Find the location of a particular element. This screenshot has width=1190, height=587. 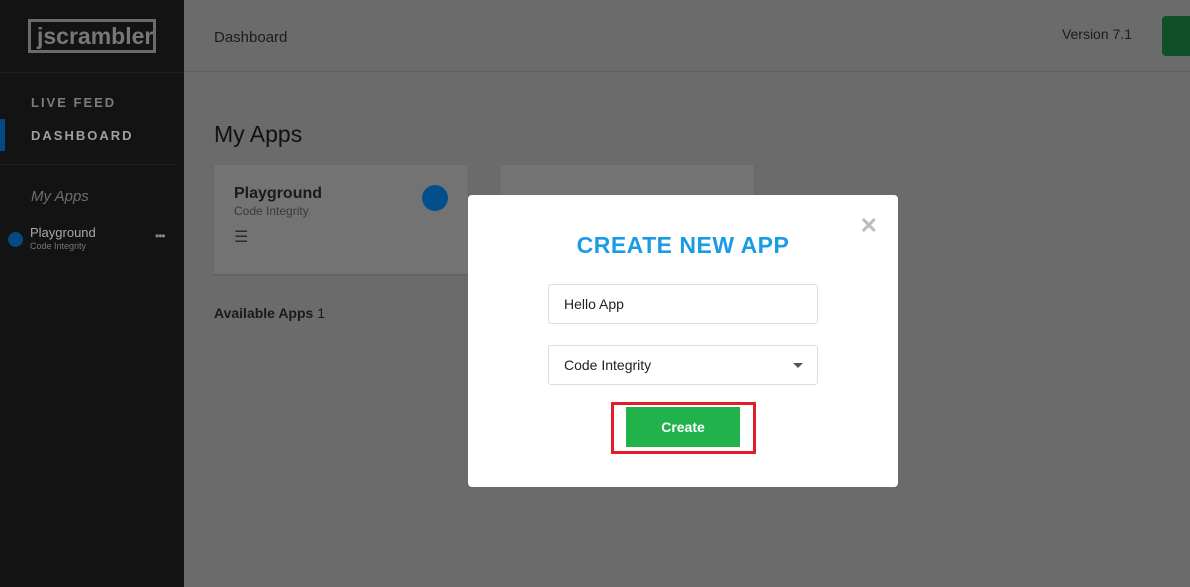

create-button: Create is located at coordinates (683, 427).